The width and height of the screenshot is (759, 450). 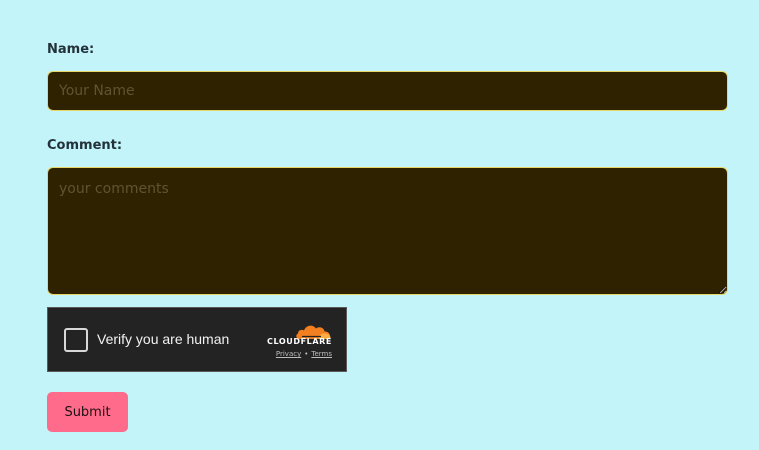 I want to click on privacy-link: Privacy, so click(x=288, y=354).